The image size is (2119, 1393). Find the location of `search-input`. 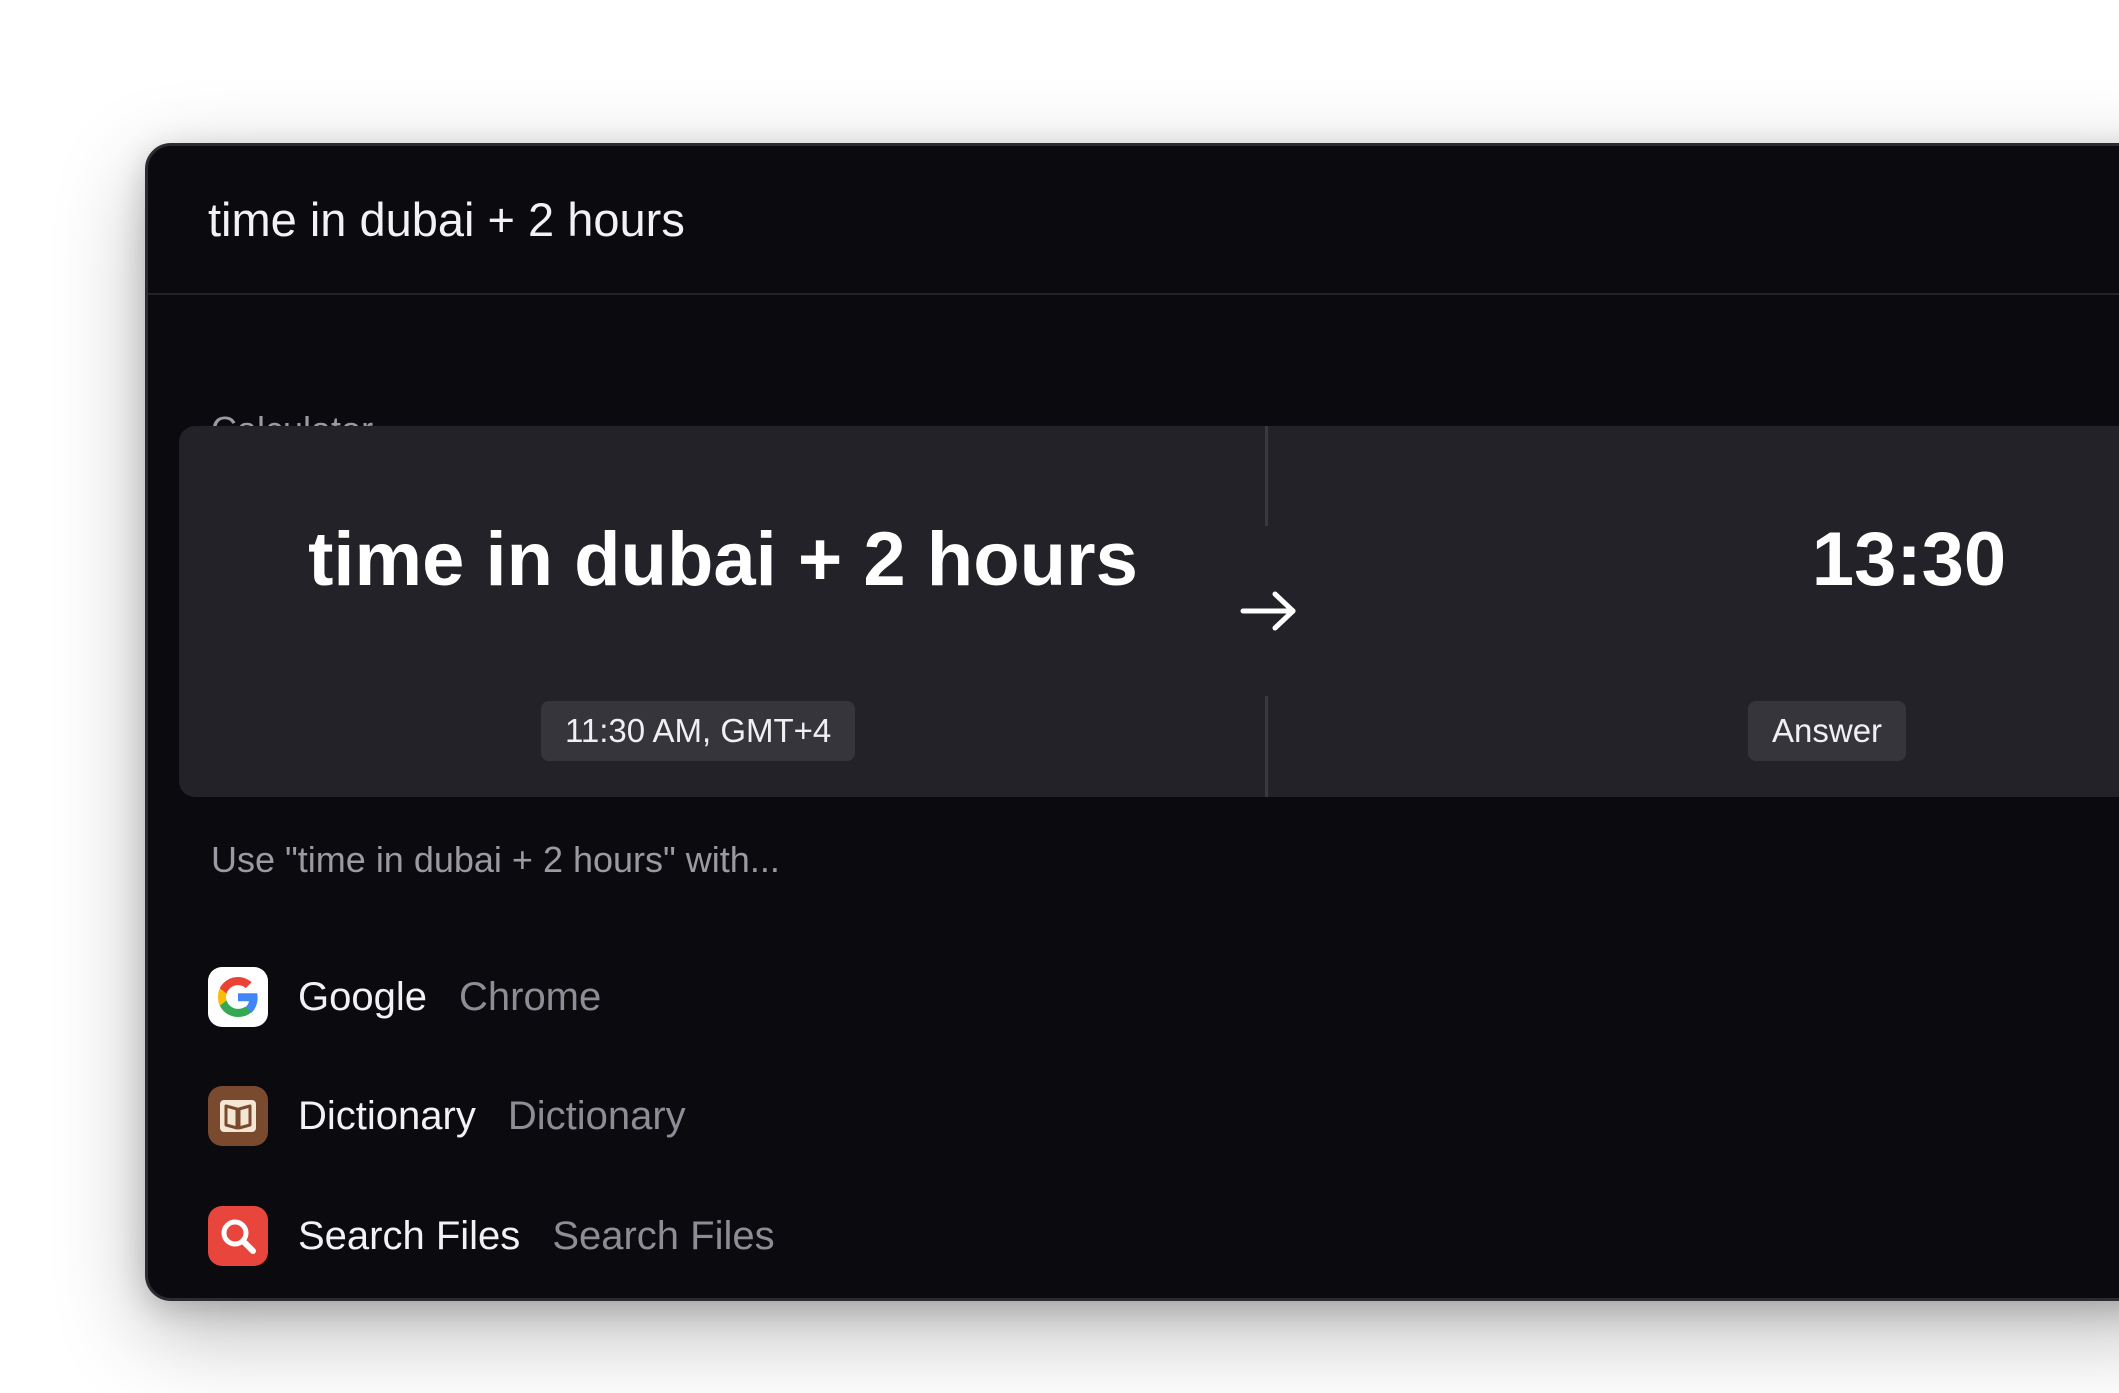

search-input is located at coordinates (908, 219).